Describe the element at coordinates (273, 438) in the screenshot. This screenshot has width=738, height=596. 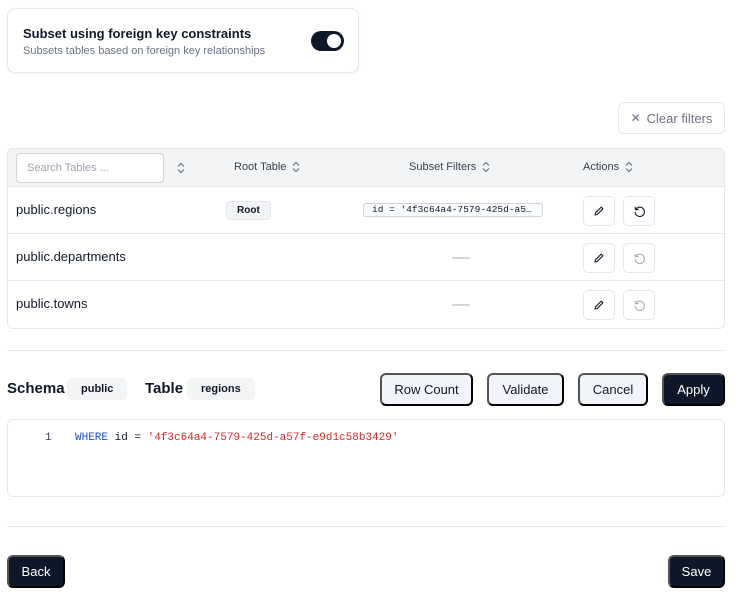
I see `sql-string-value: '4f3c64a4-7579-425d-a57f-e9d1c58b3429'` at that location.